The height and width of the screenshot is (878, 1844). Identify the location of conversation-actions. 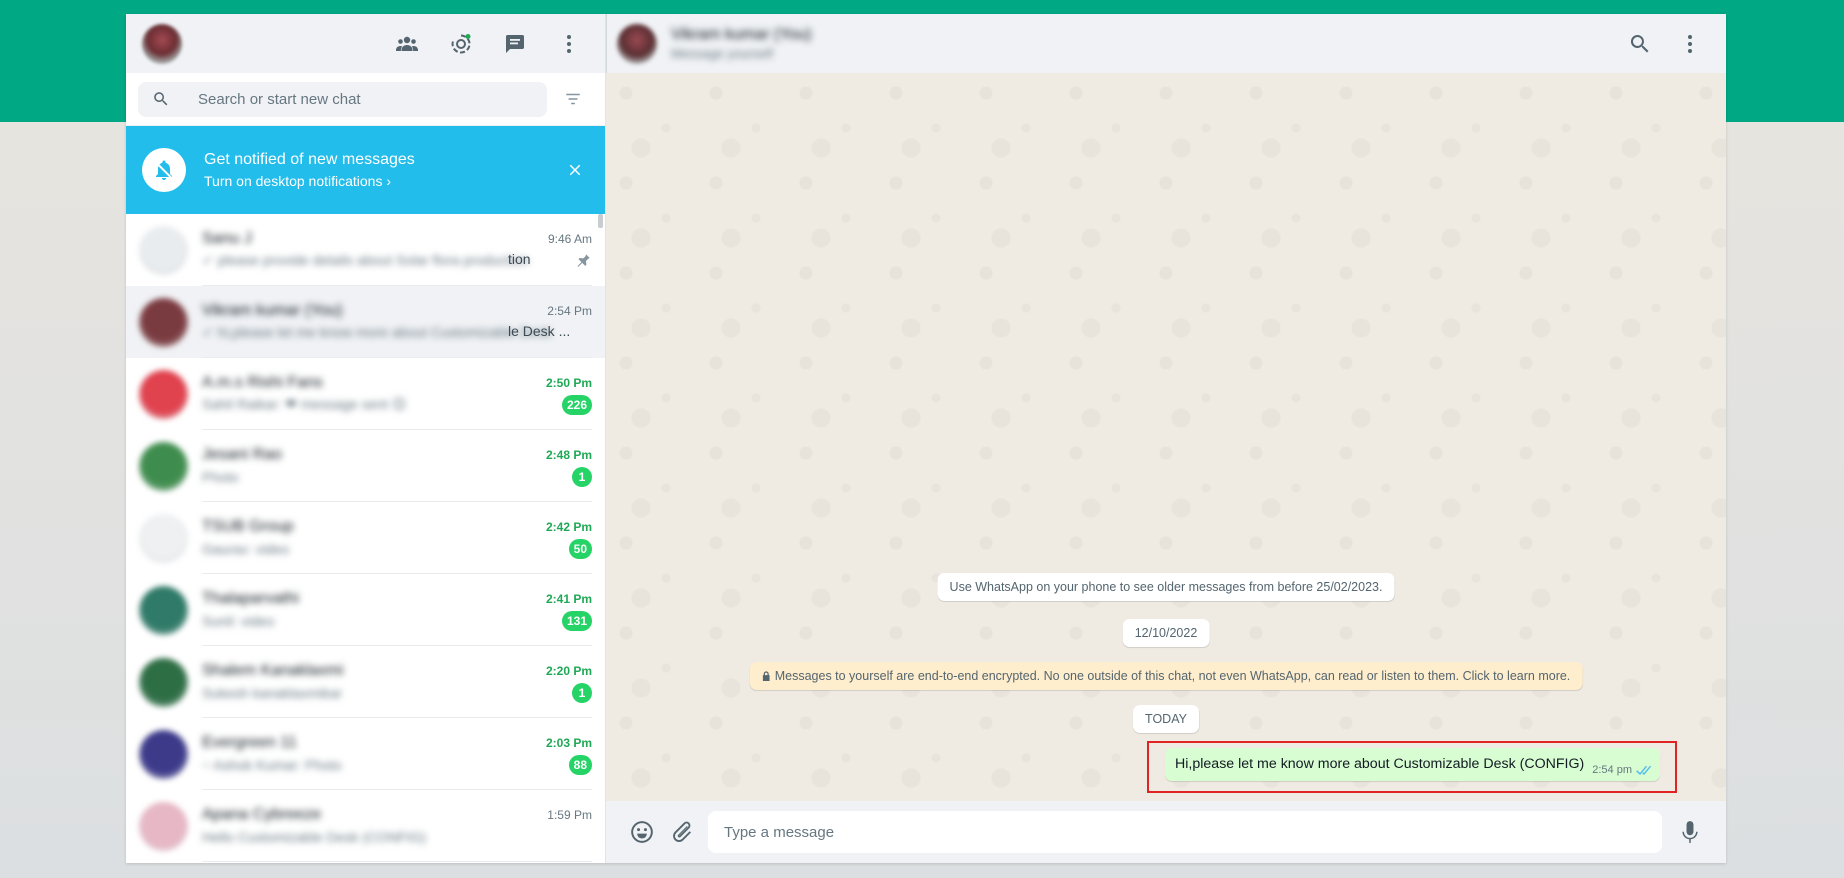
(1665, 44).